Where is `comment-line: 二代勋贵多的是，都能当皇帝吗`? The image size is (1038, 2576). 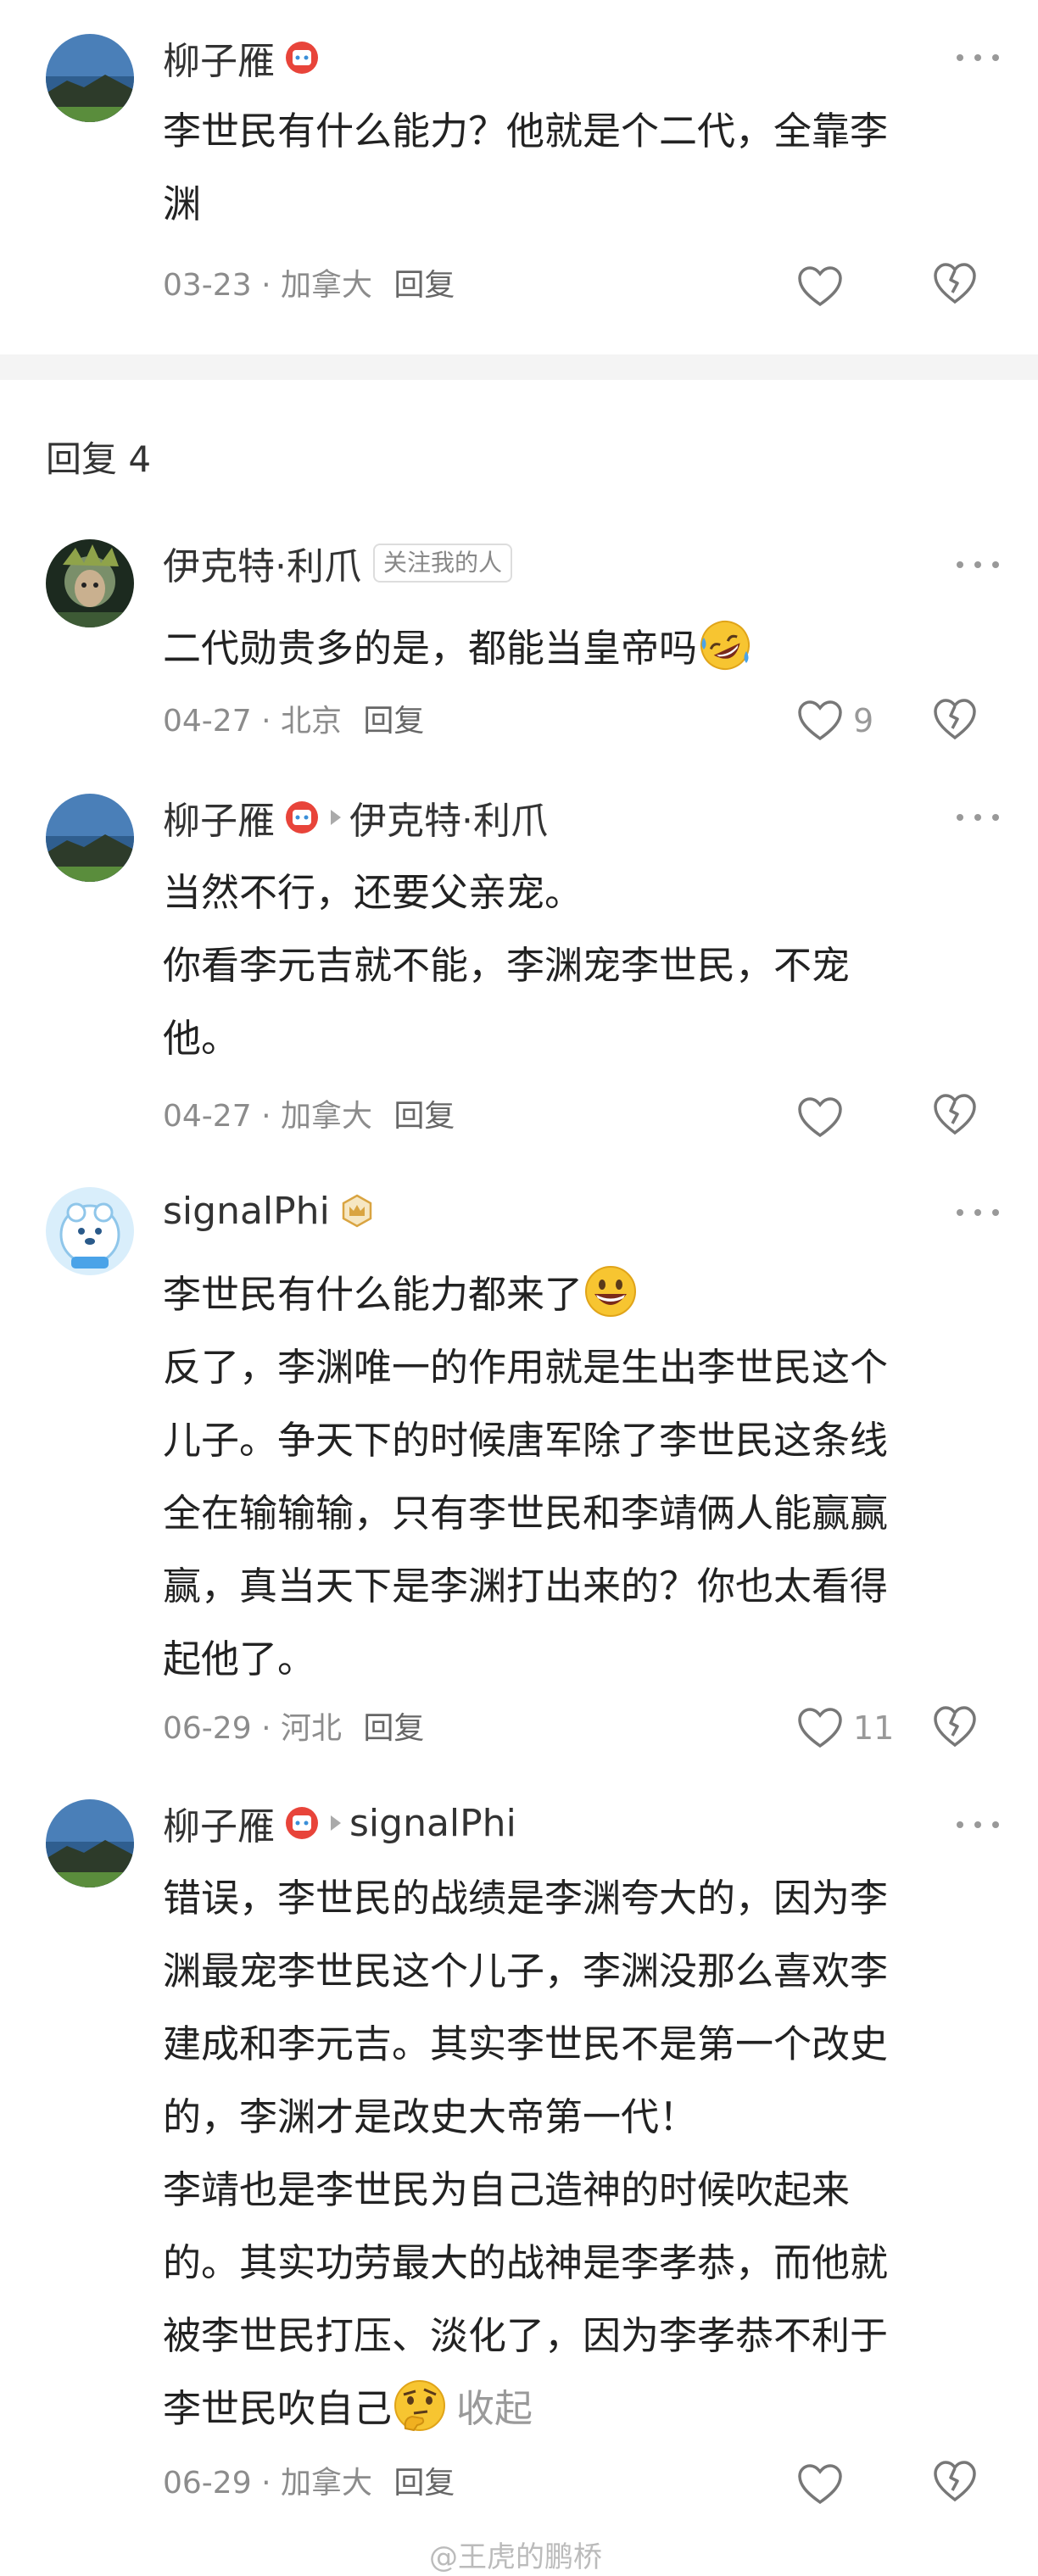
comment-line: 二代勋贵多的是，都能当皇帝吗 is located at coordinates (578, 648).